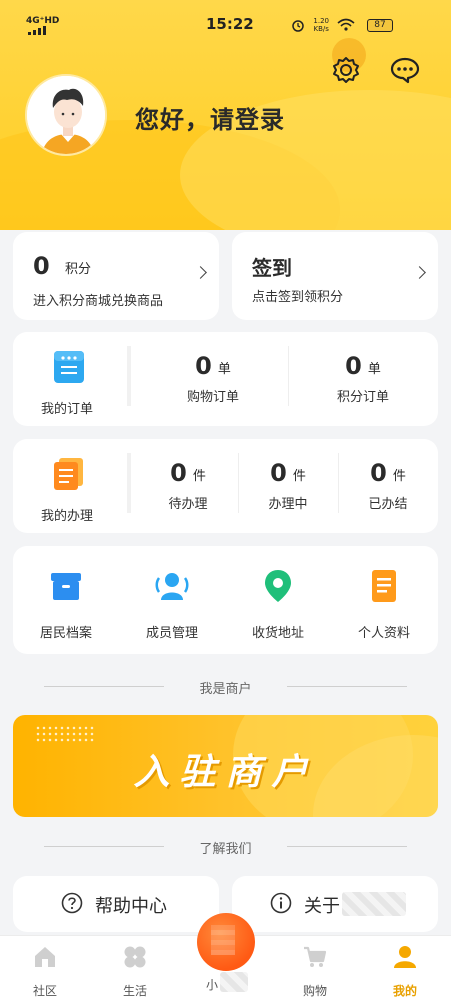 This screenshot has height=999, width=451. Describe the element at coordinates (66, 604) in the screenshot. I see `resident-archive-button: 居民档案` at that location.